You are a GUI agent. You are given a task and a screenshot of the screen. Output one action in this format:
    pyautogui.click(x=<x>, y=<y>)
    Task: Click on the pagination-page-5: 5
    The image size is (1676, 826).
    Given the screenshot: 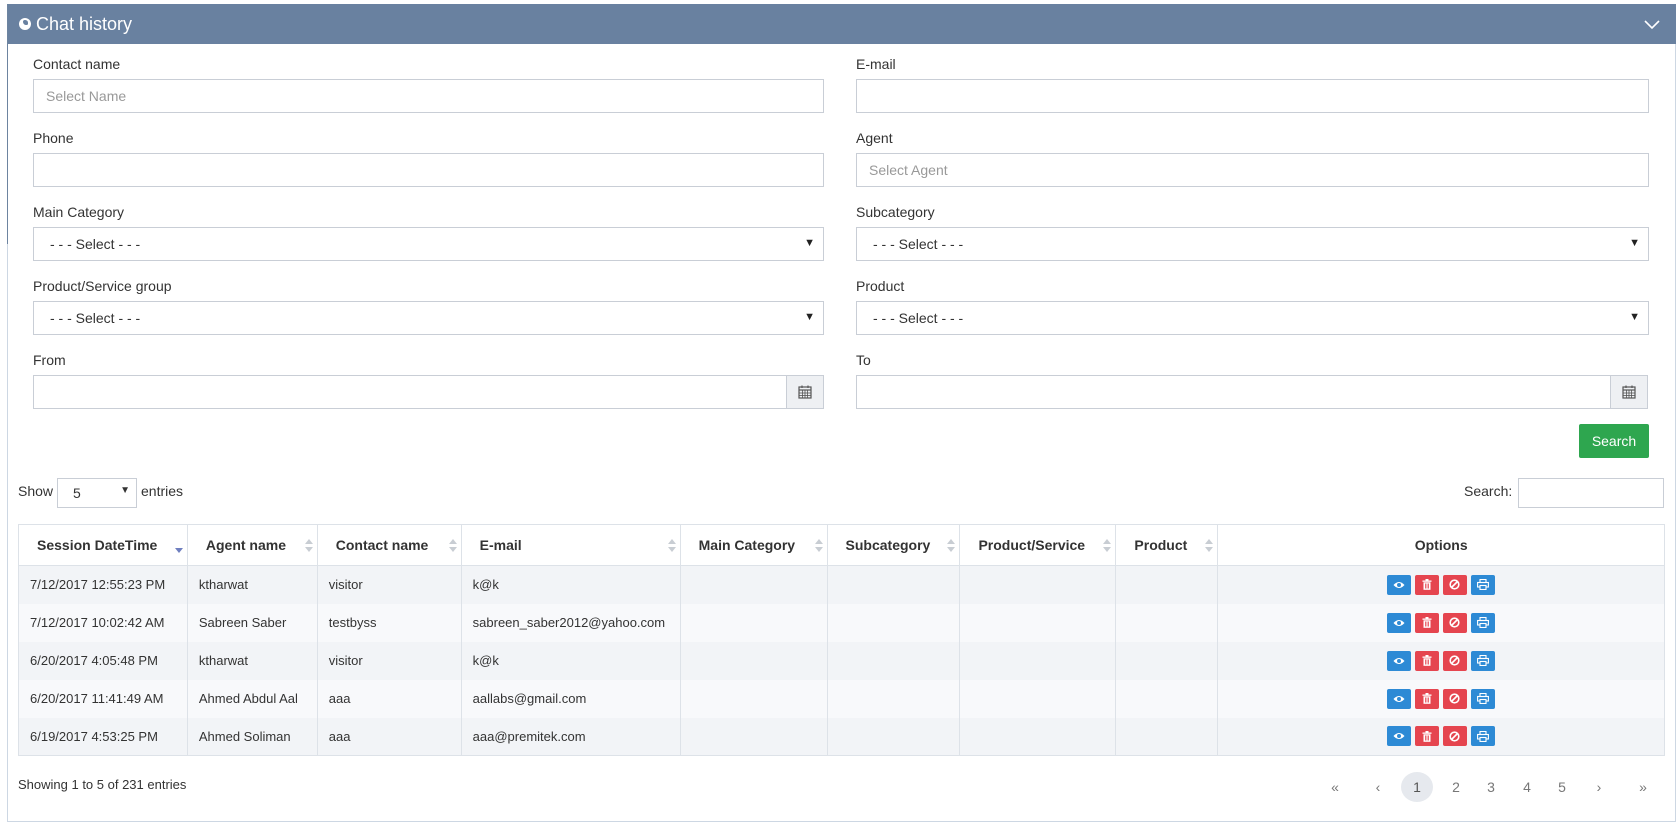 What is the action you would take?
    pyautogui.click(x=1562, y=787)
    